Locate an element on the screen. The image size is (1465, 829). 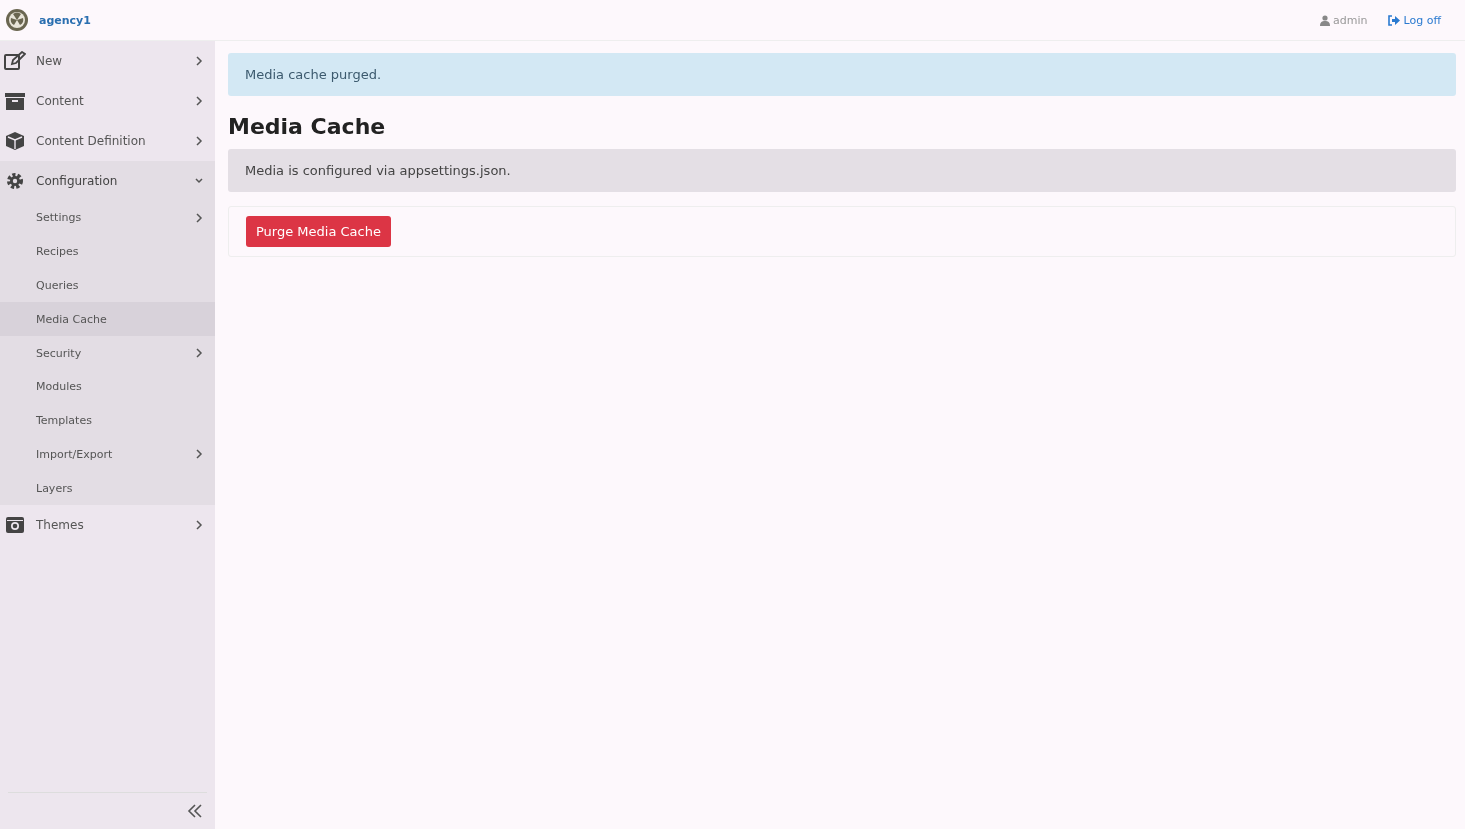
sidebar-subitem: Templates is located at coordinates (107, 420).